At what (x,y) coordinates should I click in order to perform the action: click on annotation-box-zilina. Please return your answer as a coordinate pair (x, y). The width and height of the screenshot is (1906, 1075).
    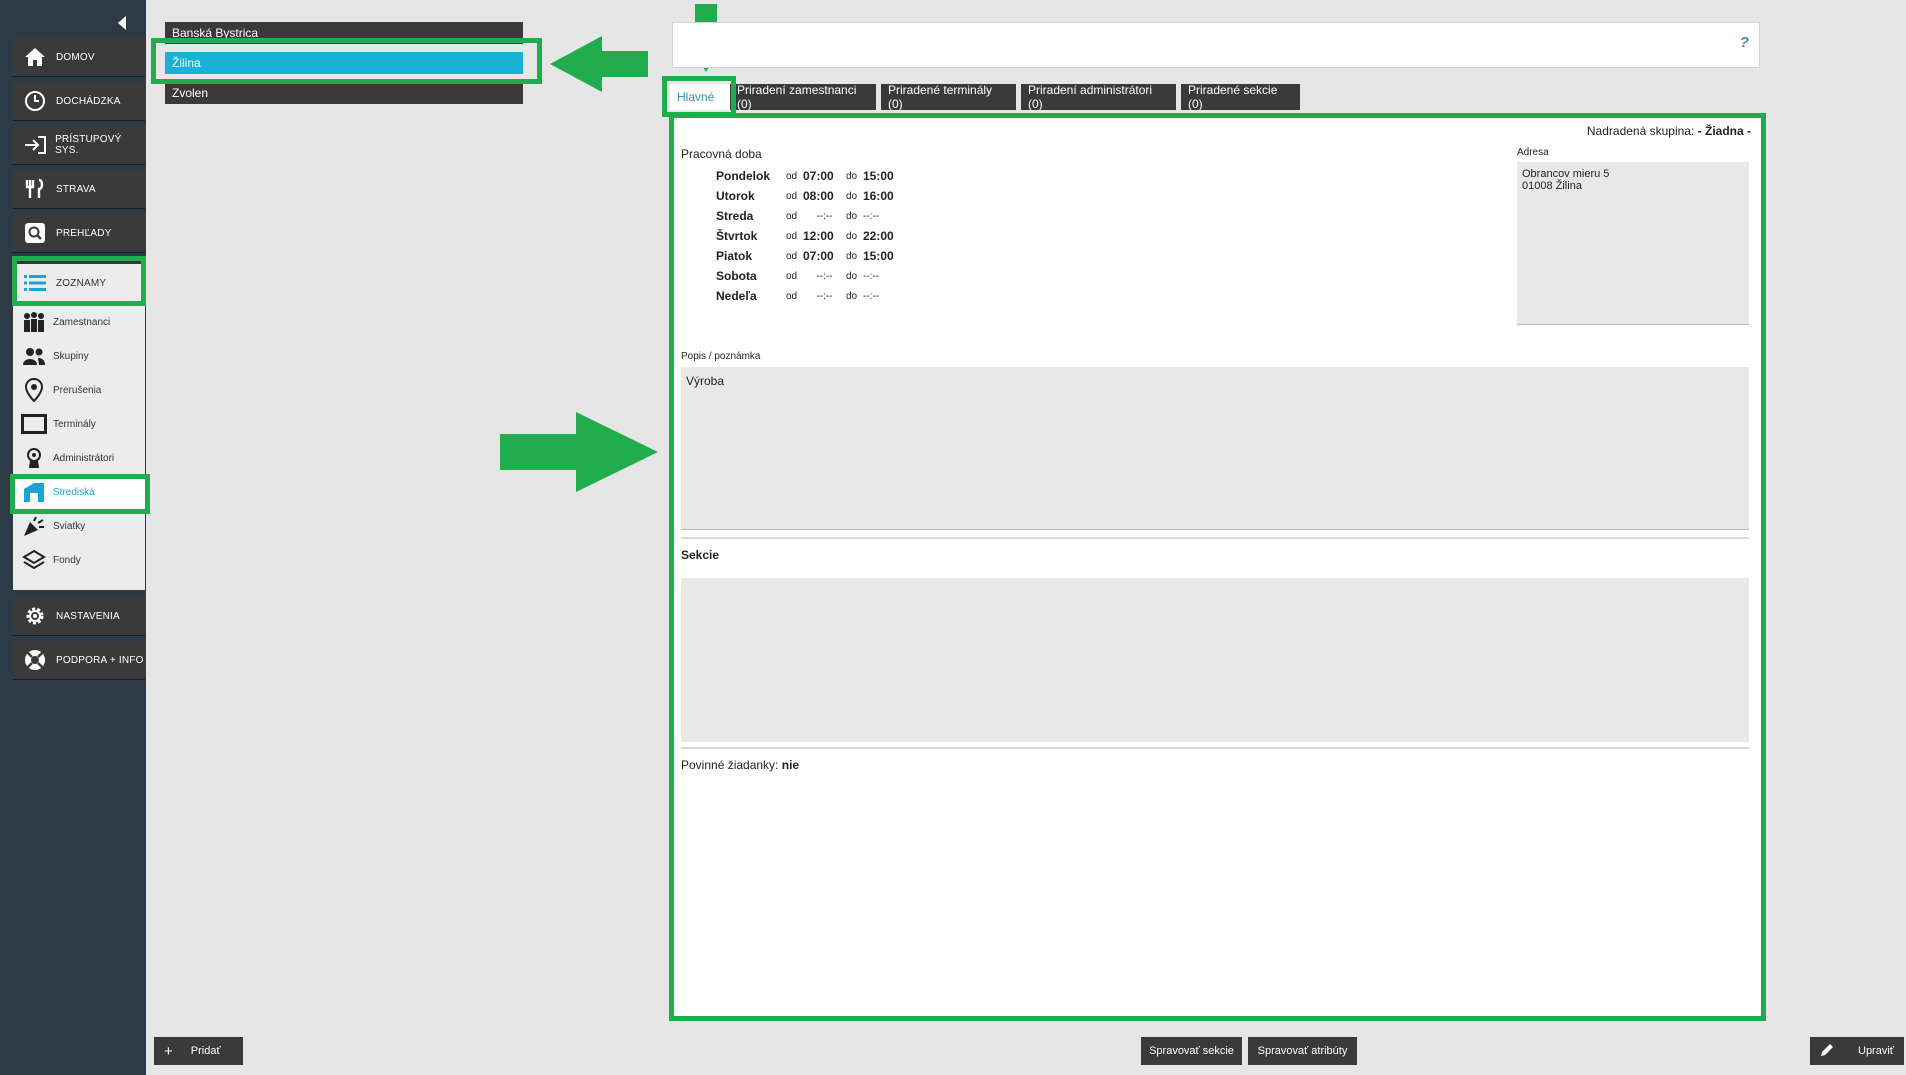
    Looking at the image, I should click on (346, 61).